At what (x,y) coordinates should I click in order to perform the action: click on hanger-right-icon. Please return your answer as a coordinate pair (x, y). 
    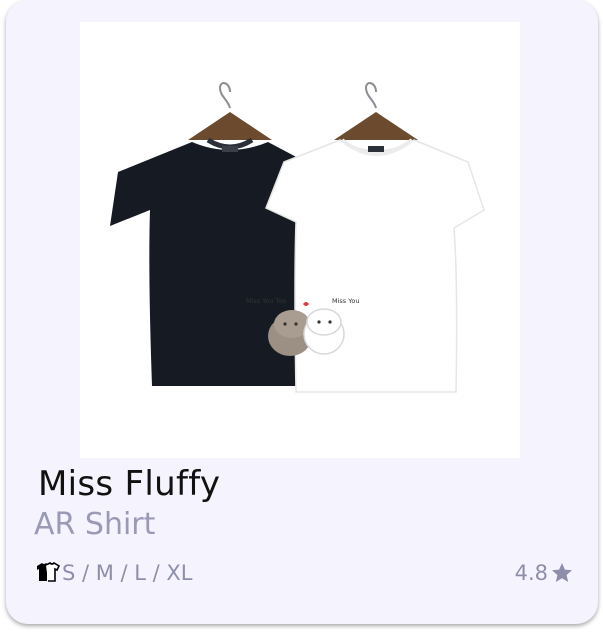
    Looking at the image, I should click on (370, 95).